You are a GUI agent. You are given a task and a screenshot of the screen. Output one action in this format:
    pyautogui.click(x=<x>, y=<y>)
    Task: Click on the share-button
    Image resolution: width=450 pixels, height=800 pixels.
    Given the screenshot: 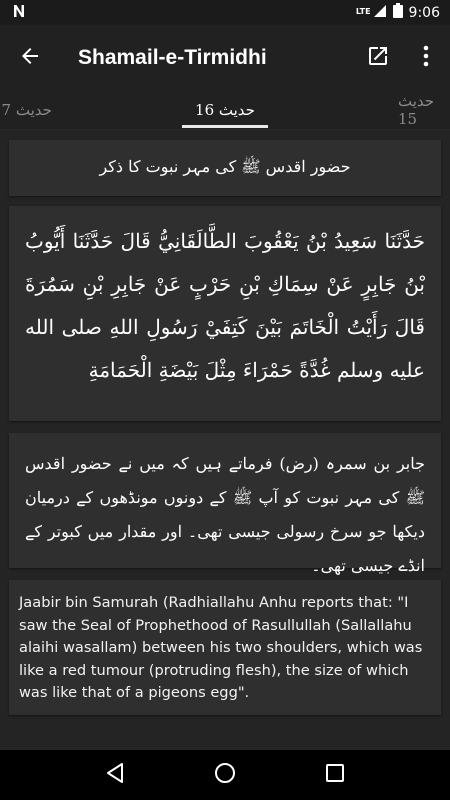 What is the action you would take?
    pyautogui.click(x=378, y=57)
    